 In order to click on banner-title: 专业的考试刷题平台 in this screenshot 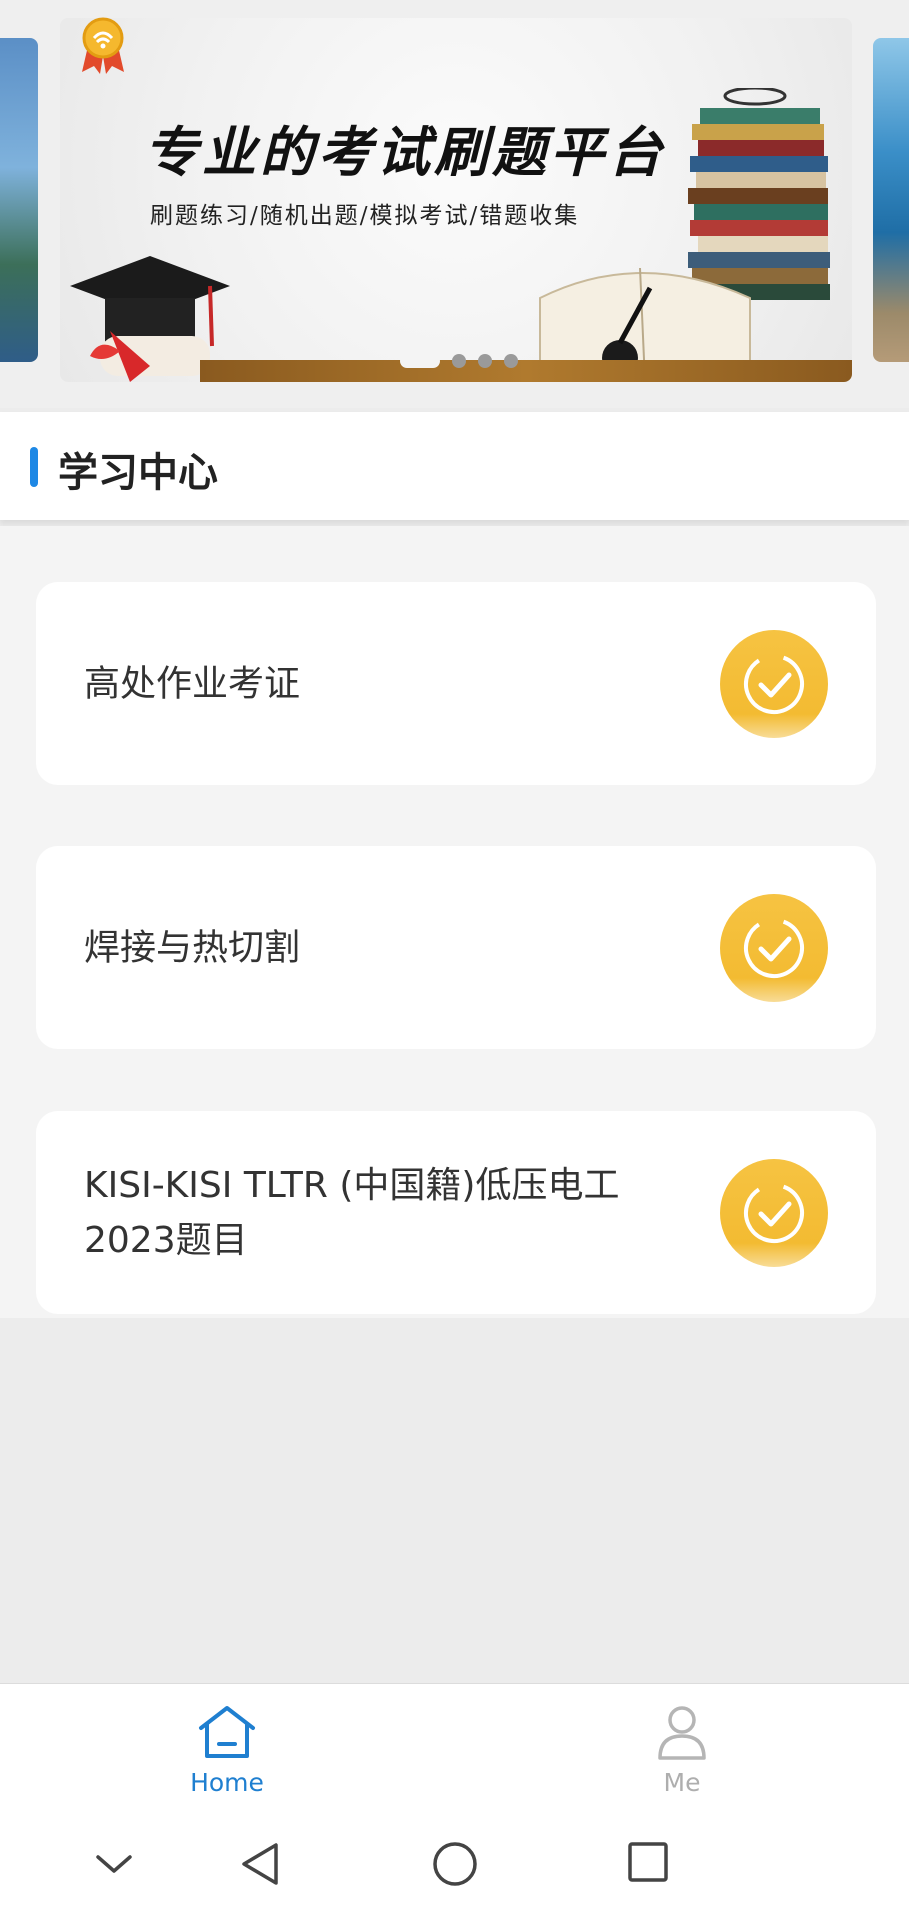, I will do `click(405, 152)`.